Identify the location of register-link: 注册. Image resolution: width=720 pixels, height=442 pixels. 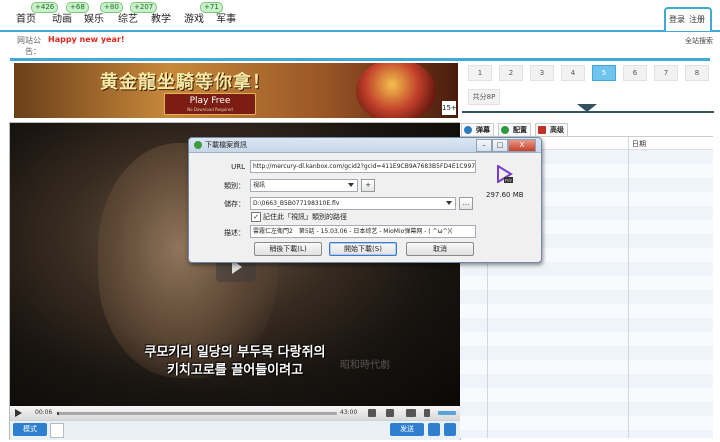
(697, 19).